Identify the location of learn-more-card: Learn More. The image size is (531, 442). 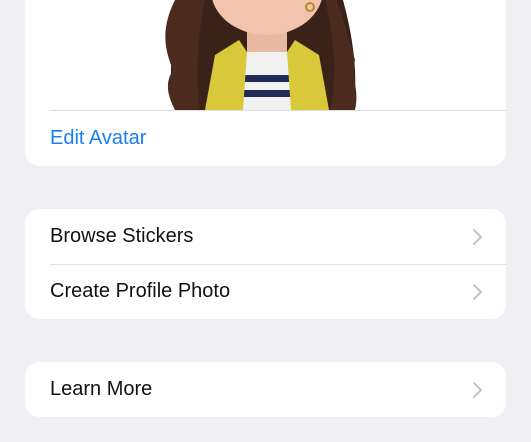
(265, 389).